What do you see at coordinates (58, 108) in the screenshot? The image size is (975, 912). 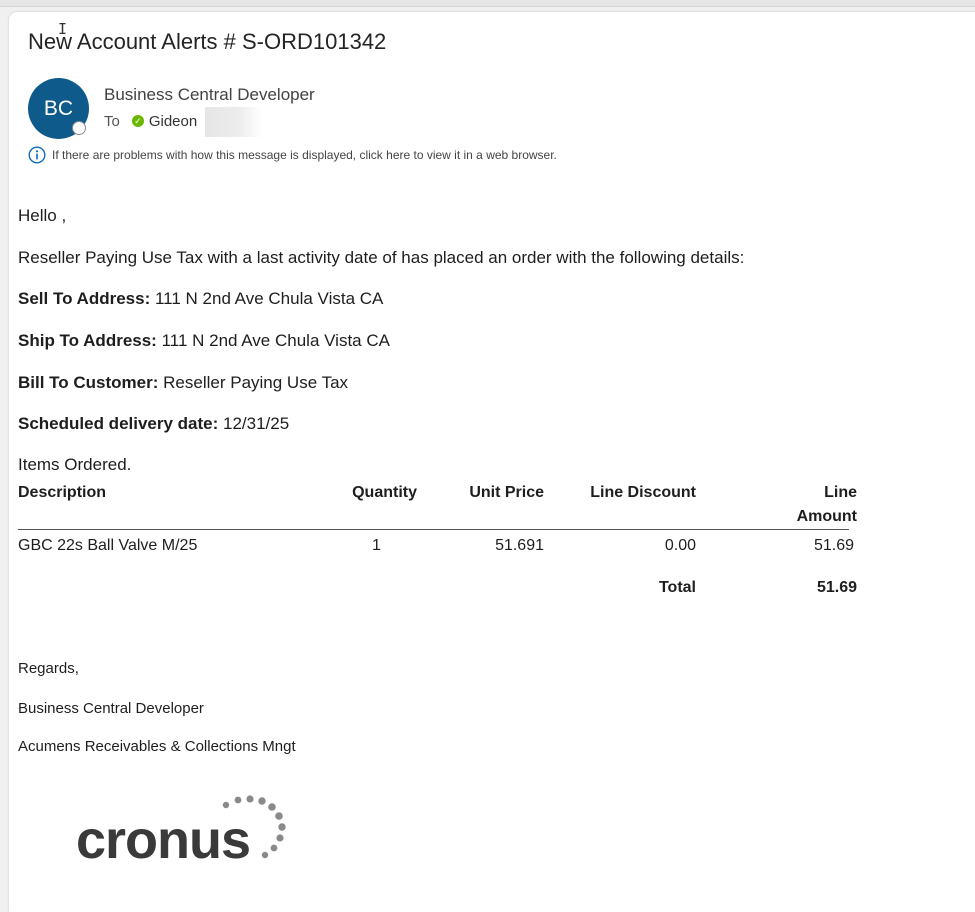 I see `avatar-initials: BC` at bounding box center [58, 108].